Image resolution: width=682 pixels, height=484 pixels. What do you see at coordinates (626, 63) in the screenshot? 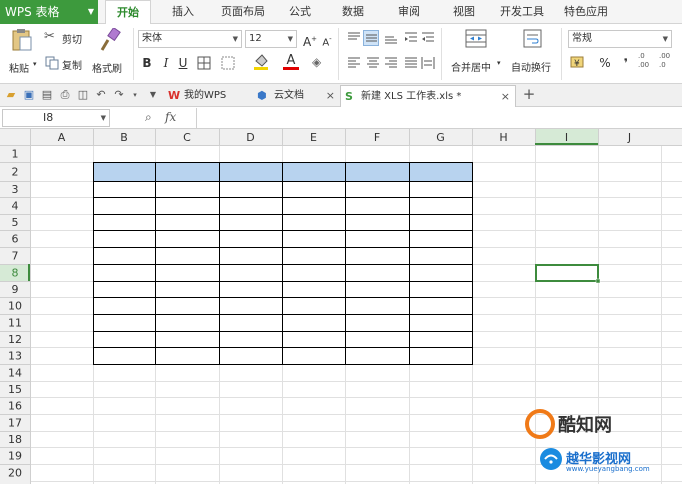
I see `comma-style-button: ❜` at bounding box center [626, 63].